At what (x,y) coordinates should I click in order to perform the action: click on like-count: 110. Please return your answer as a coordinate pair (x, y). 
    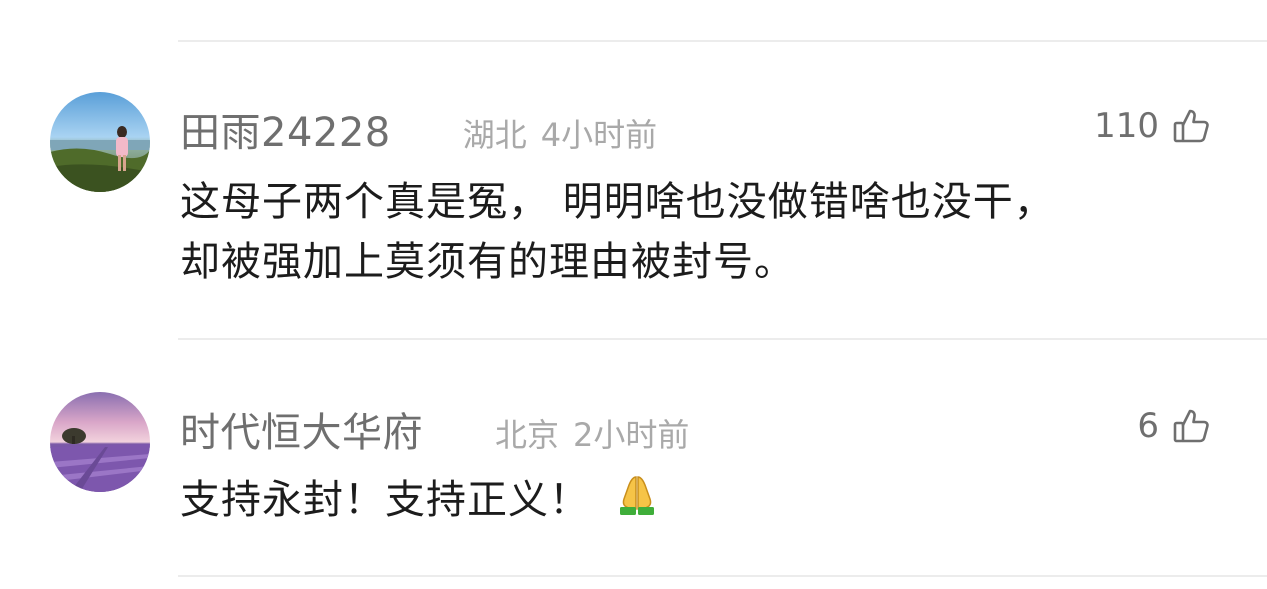
    Looking at the image, I should click on (1126, 126).